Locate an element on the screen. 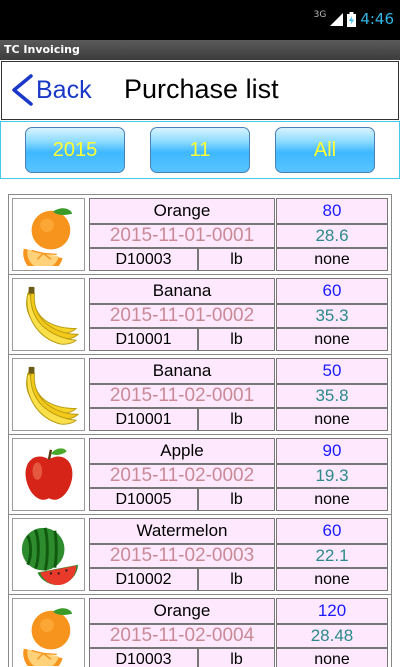  apple-icon is located at coordinates (48, 473).